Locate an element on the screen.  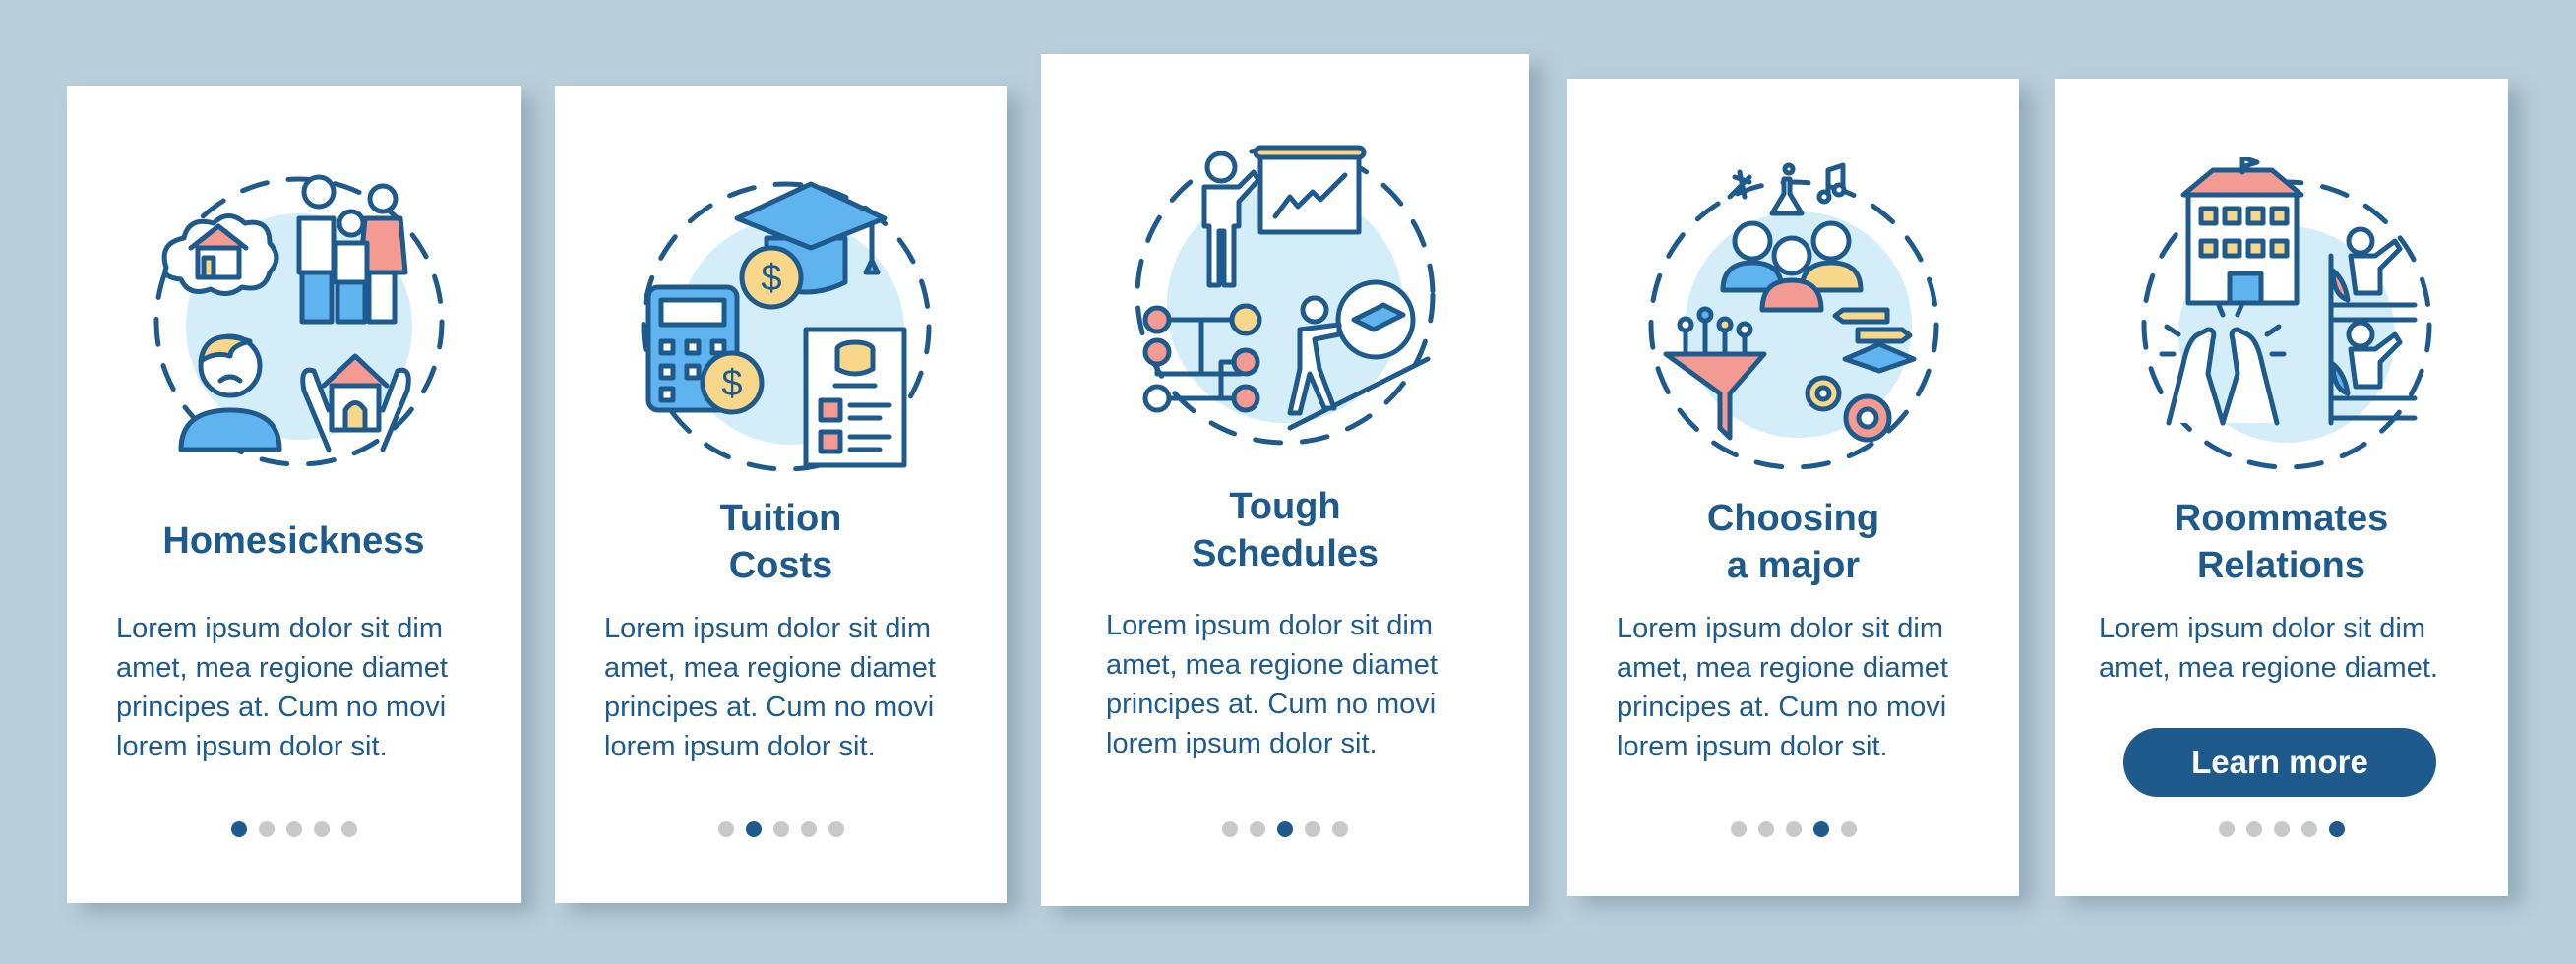
family-icon is located at coordinates (351, 249).